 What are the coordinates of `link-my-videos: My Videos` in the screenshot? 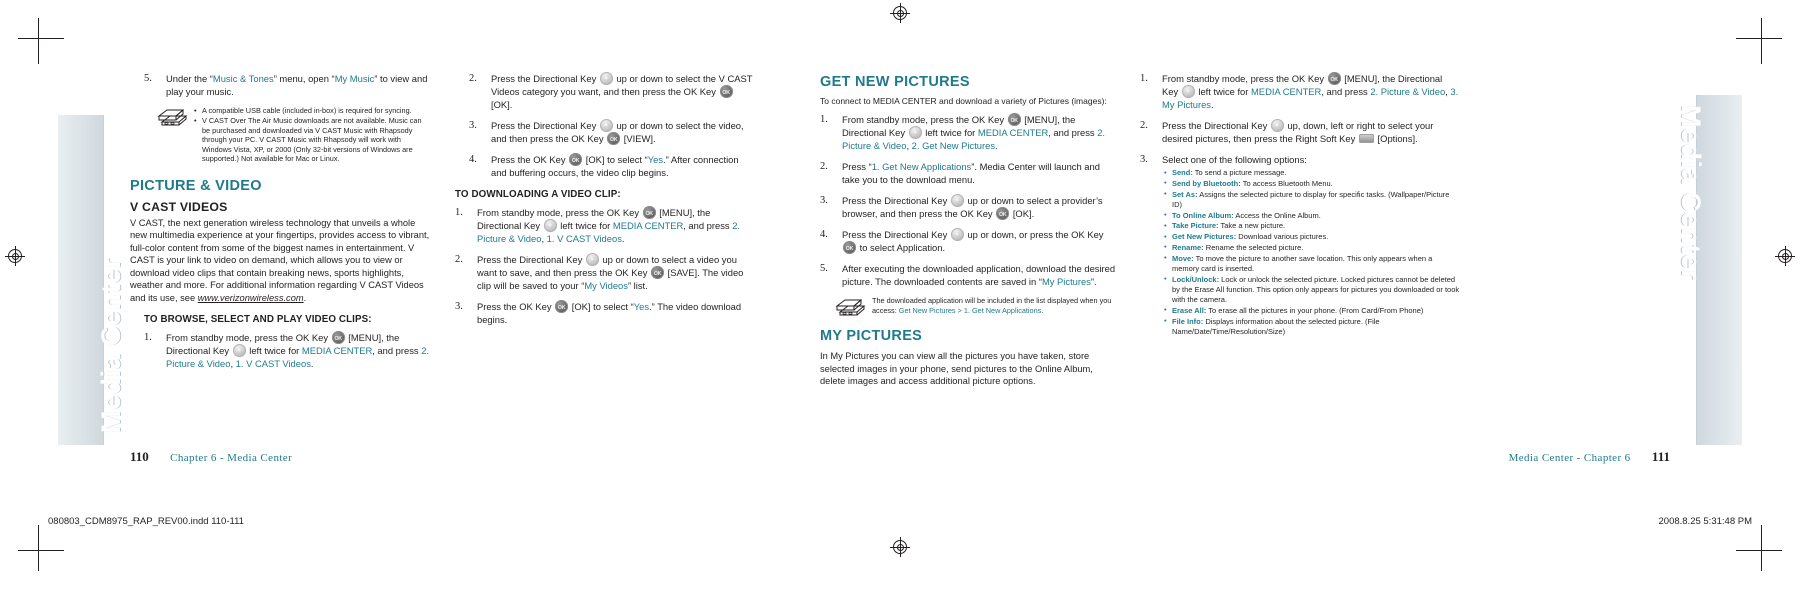 It's located at (606, 285).